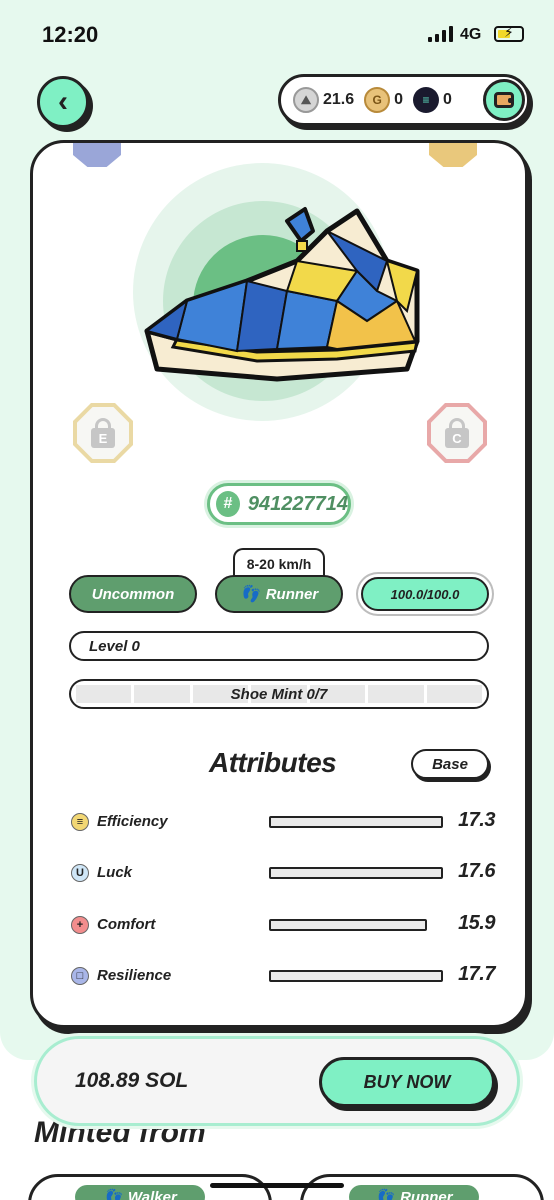 This screenshot has width=554, height=1200. What do you see at coordinates (80, 822) in the screenshot?
I see `efficiency-icon: ≡` at bounding box center [80, 822].